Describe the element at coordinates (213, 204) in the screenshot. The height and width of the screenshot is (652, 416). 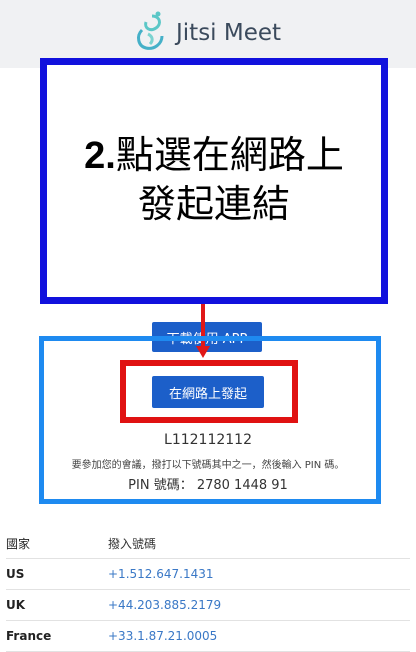
I see `step-line-2: 發起連結` at that location.